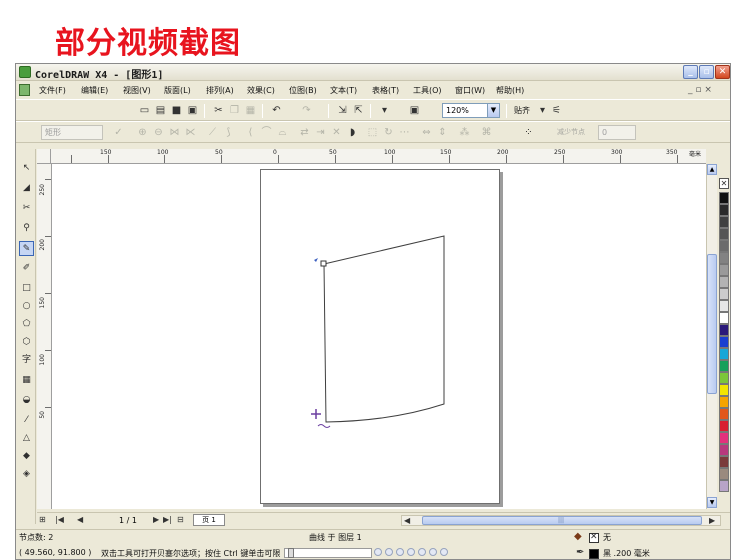 This screenshot has height=560, width=750. I want to click on join-nodes-icon: ⋈, so click(174, 132).